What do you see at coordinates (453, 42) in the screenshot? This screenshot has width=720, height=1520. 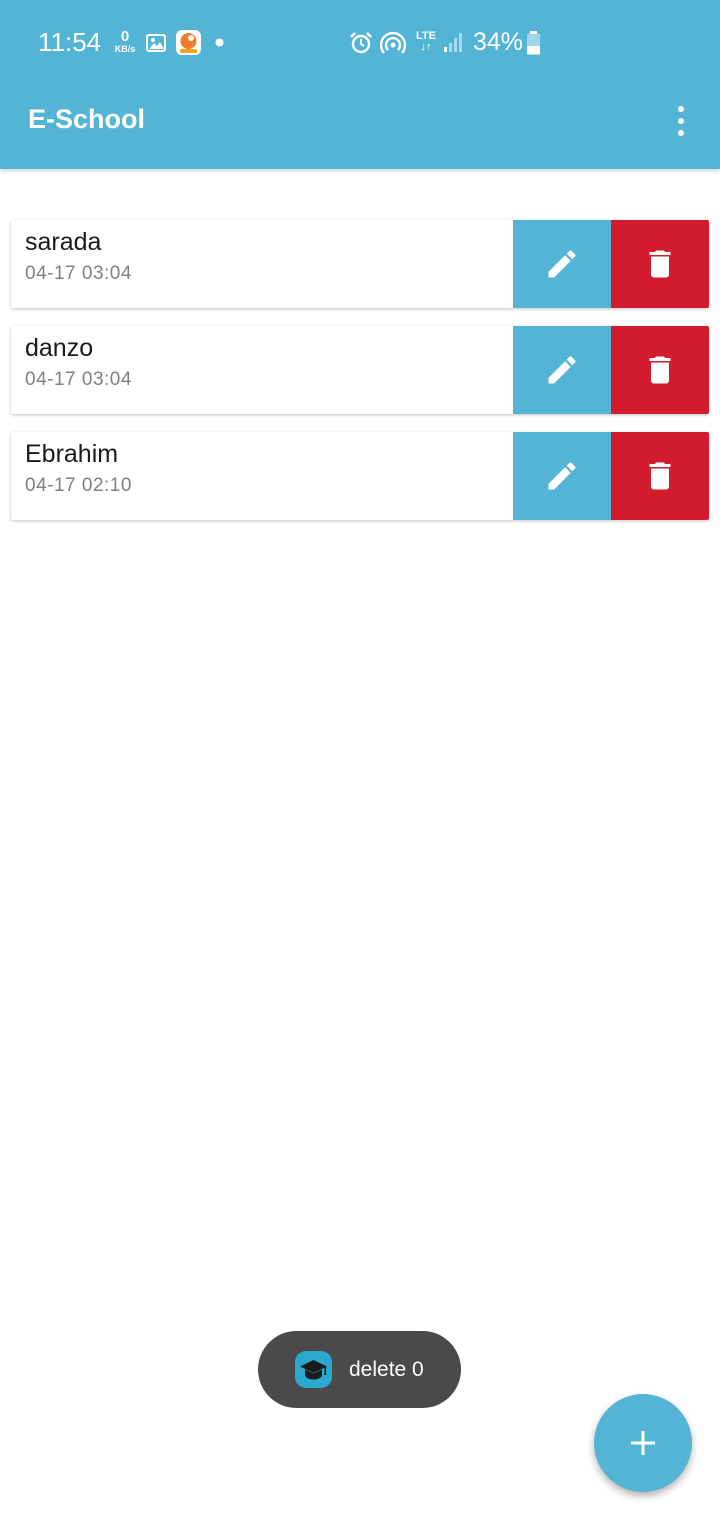 I see `signal-icon` at bounding box center [453, 42].